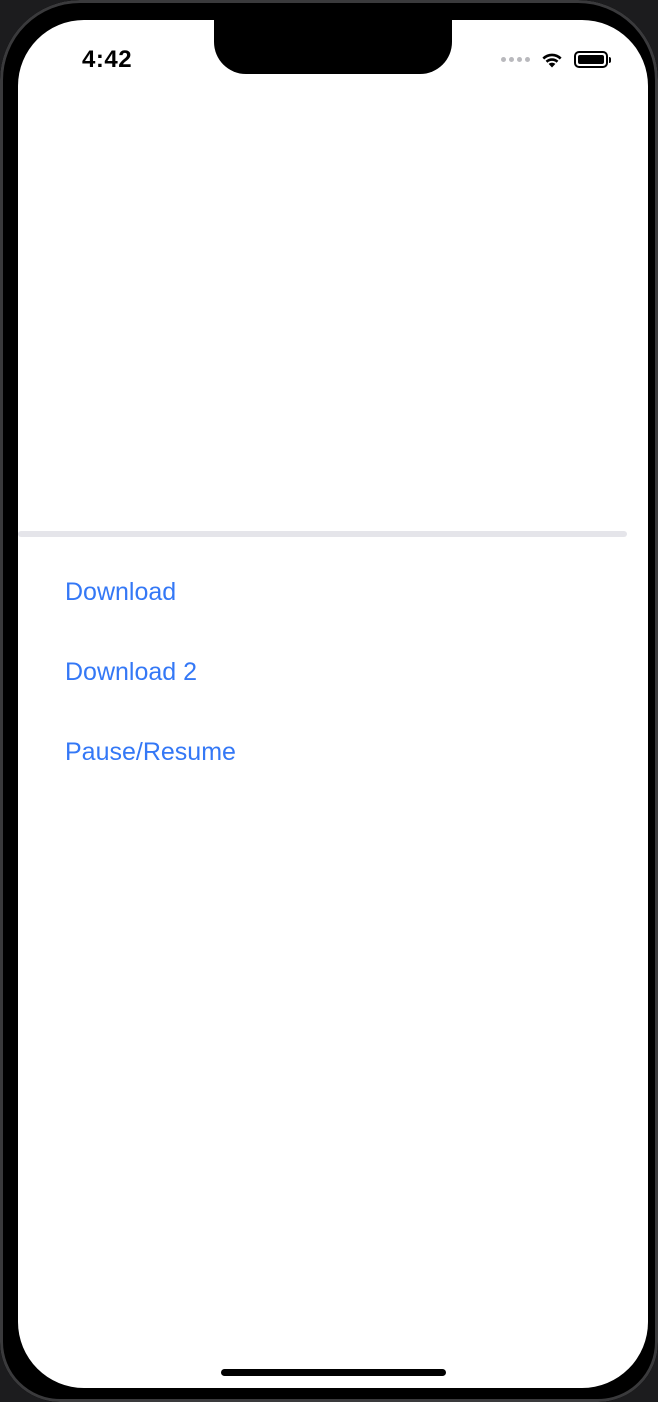 The height and width of the screenshot is (1402, 658). What do you see at coordinates (107, 59) in the screenshot?
I see `status-time: 4:42` at bounding box center [107, 59].